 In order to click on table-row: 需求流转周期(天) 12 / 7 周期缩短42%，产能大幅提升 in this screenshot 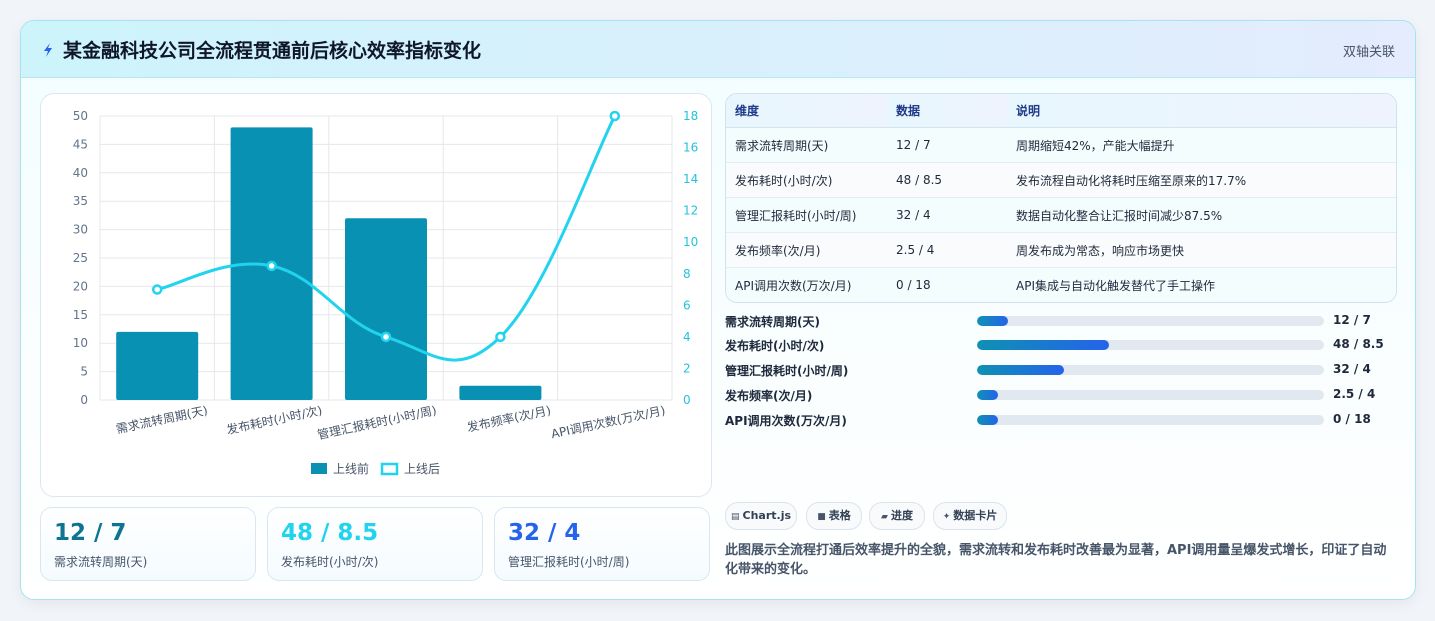, I will do `click(1061, 145)`.